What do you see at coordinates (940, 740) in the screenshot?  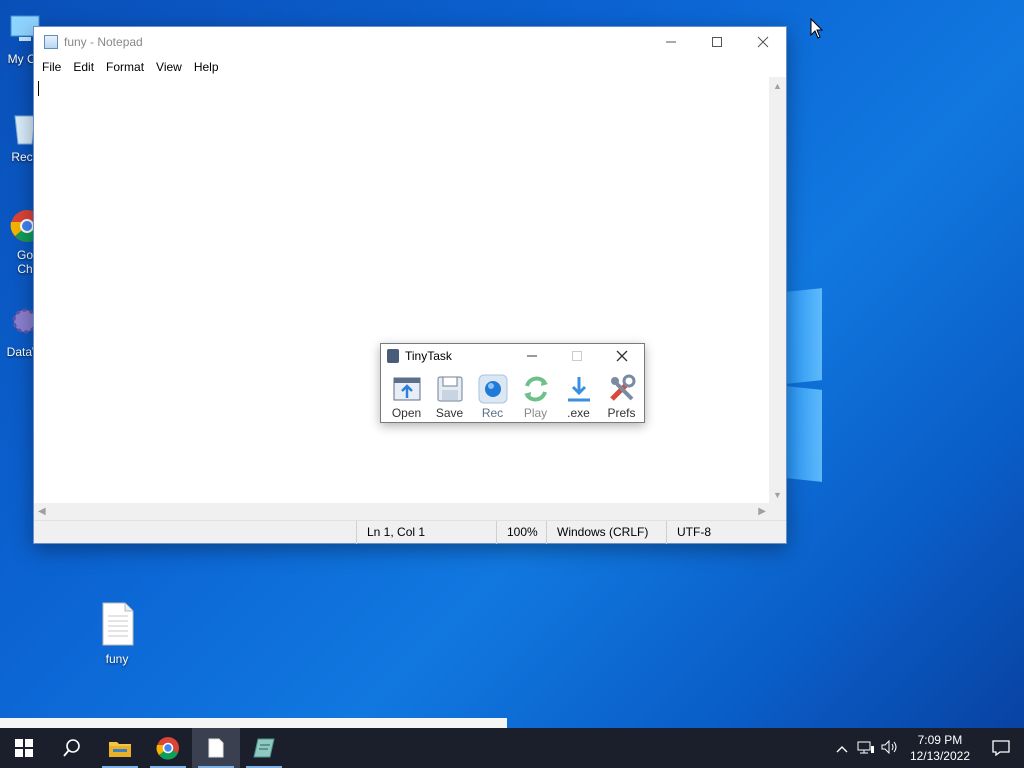 I see `clock-time: 7:09 PM` at bounding box center [940, 740].